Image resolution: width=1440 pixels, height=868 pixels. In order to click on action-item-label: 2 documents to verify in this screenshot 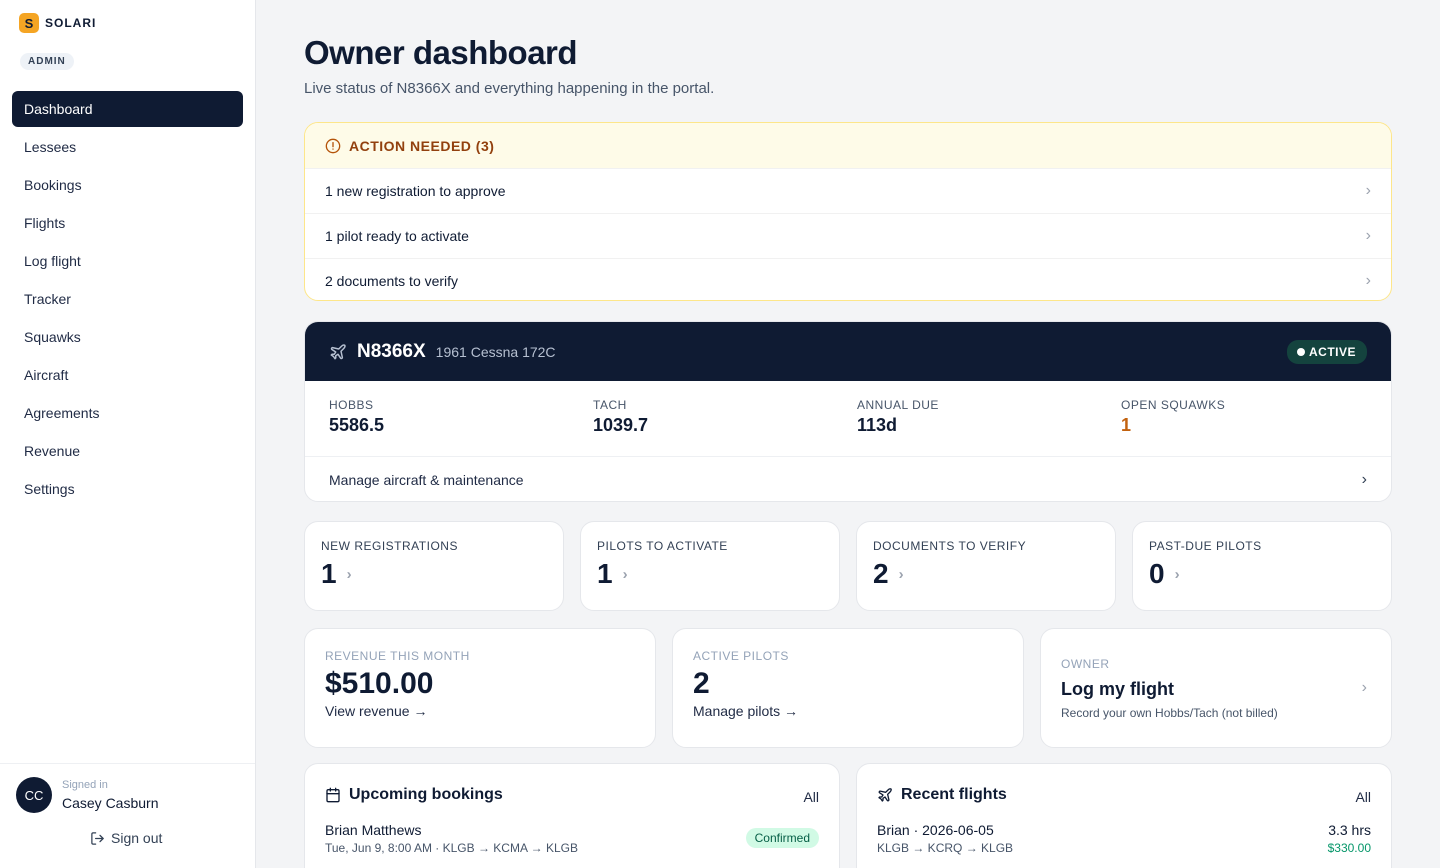, I will do `click(392, 281)`.